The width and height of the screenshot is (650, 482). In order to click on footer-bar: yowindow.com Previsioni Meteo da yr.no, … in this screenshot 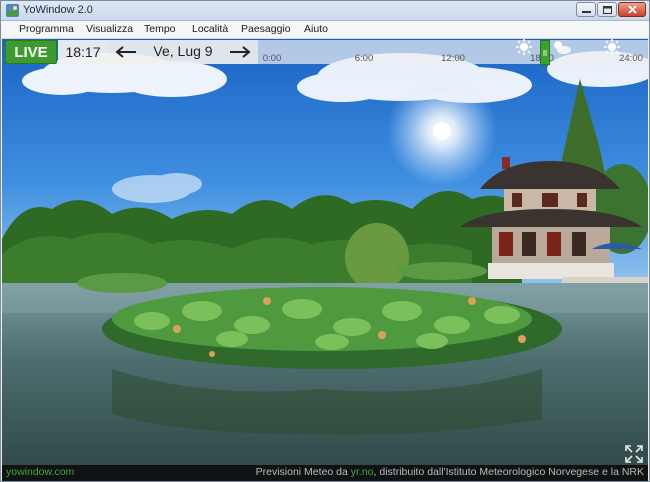, I will do `click(325, 473)`.